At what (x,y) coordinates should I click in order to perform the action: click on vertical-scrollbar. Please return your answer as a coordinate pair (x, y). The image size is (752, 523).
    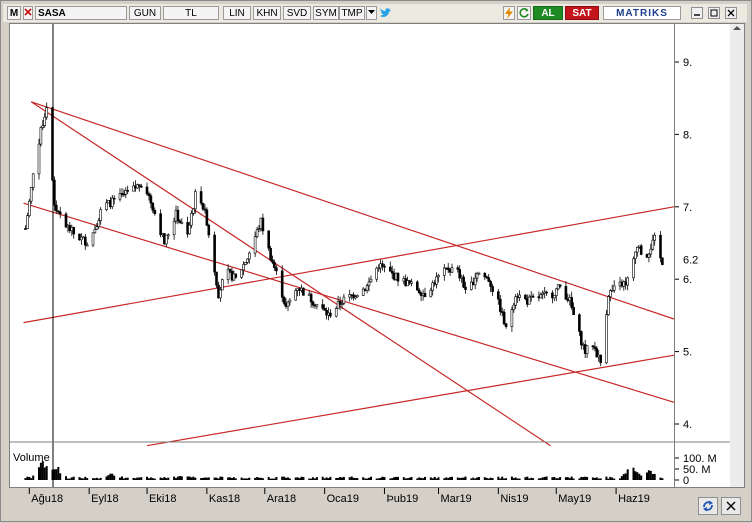
    Looking at the image, I should click on (737, 255).